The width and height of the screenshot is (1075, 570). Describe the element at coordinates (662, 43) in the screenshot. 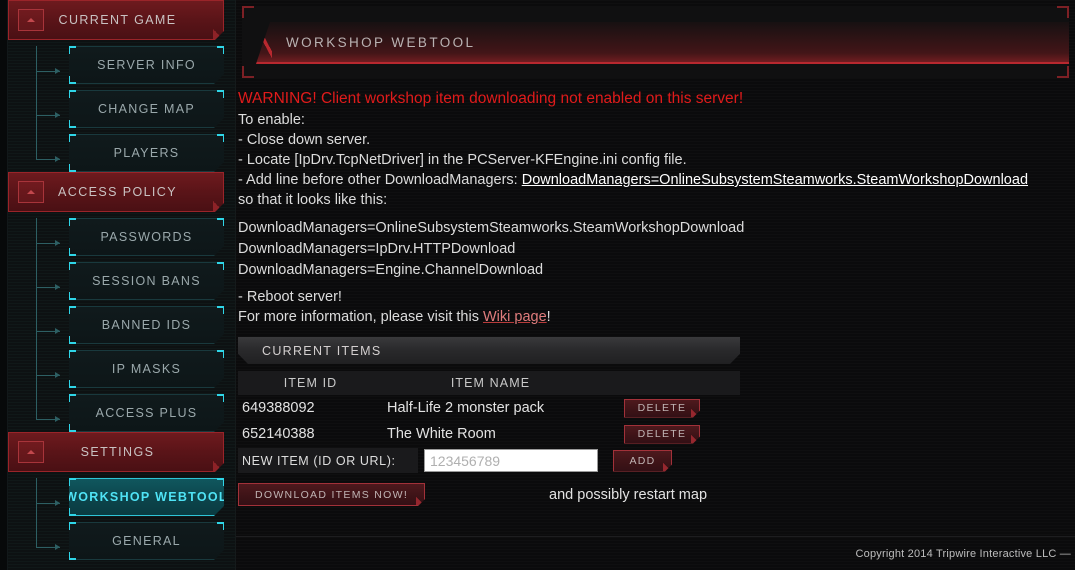

I see `page-header-bar: WORKSHOP WEBTOOL` at that location.